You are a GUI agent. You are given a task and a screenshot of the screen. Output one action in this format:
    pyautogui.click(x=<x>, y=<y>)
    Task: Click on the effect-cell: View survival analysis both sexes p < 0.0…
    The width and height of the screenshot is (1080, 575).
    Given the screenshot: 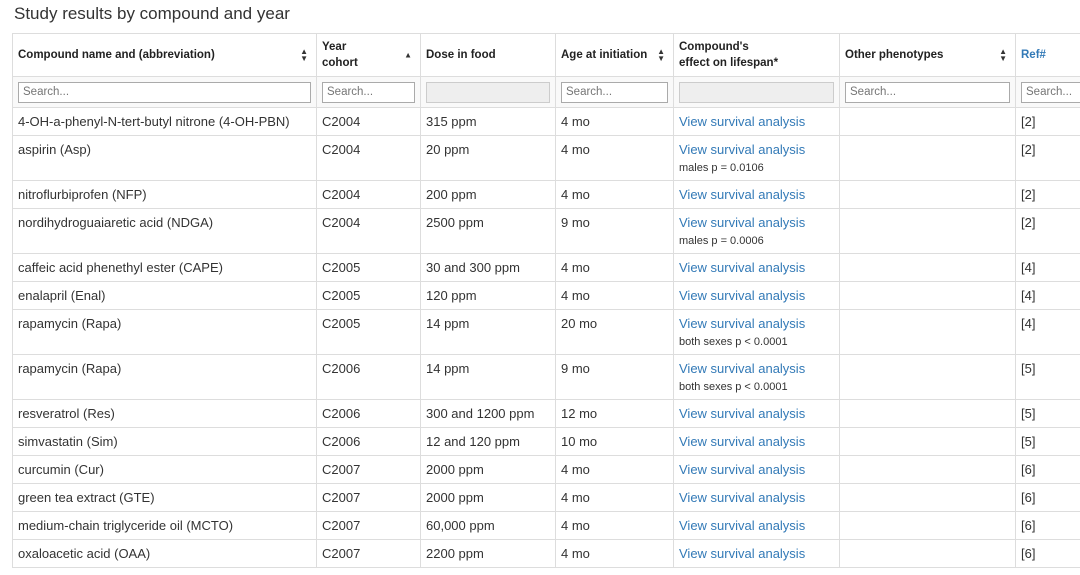 What is the action you would take?
    pyautogui.click(x=756, y=332)
    